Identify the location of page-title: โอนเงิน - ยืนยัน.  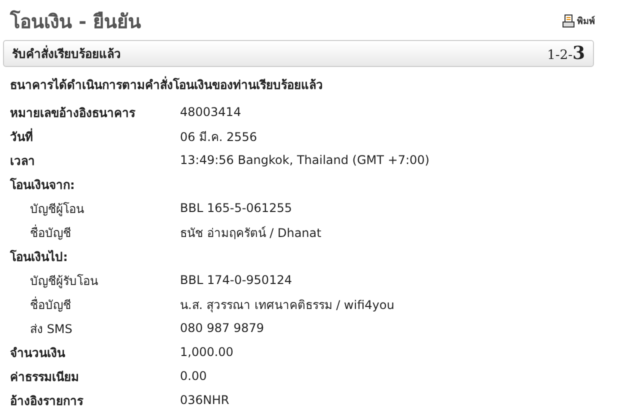
(76, 22).